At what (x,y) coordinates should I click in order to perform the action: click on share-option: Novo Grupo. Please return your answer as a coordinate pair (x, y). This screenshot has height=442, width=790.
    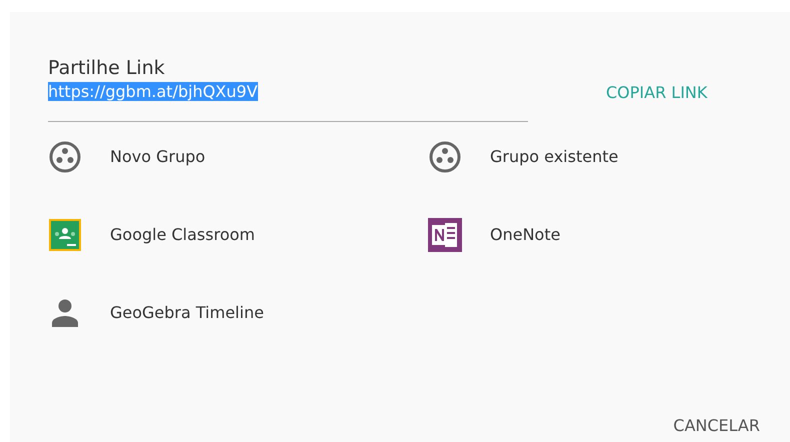
    Looking at the image, I should click on (238, 157).